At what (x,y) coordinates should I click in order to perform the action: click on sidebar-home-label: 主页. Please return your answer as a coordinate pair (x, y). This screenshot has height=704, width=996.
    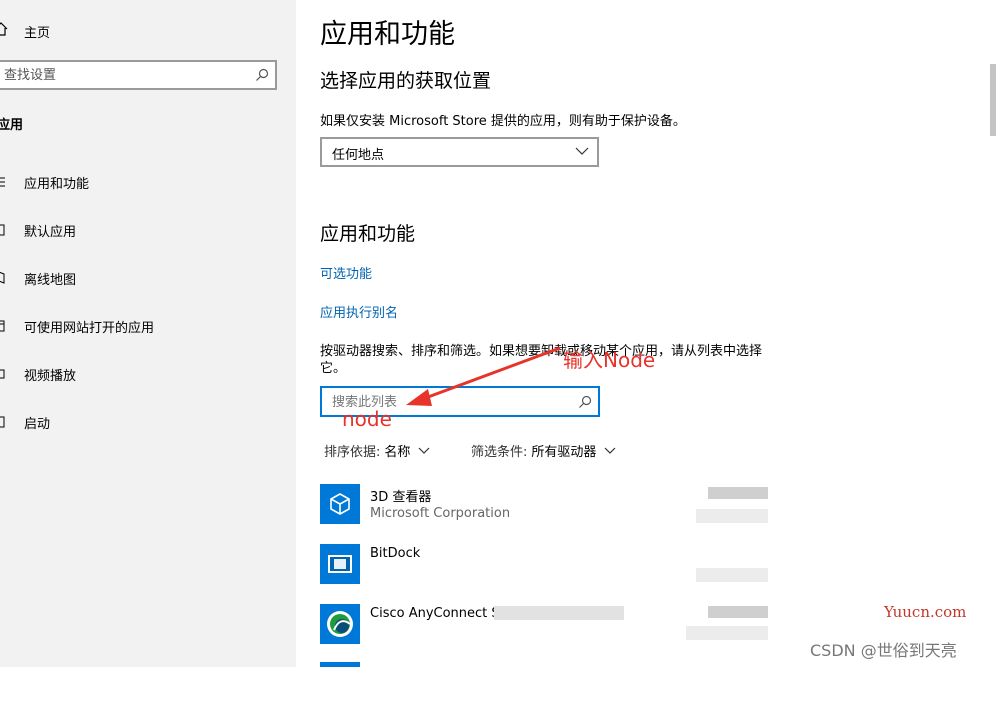
    Looking at the image, I should click on (37, 33).